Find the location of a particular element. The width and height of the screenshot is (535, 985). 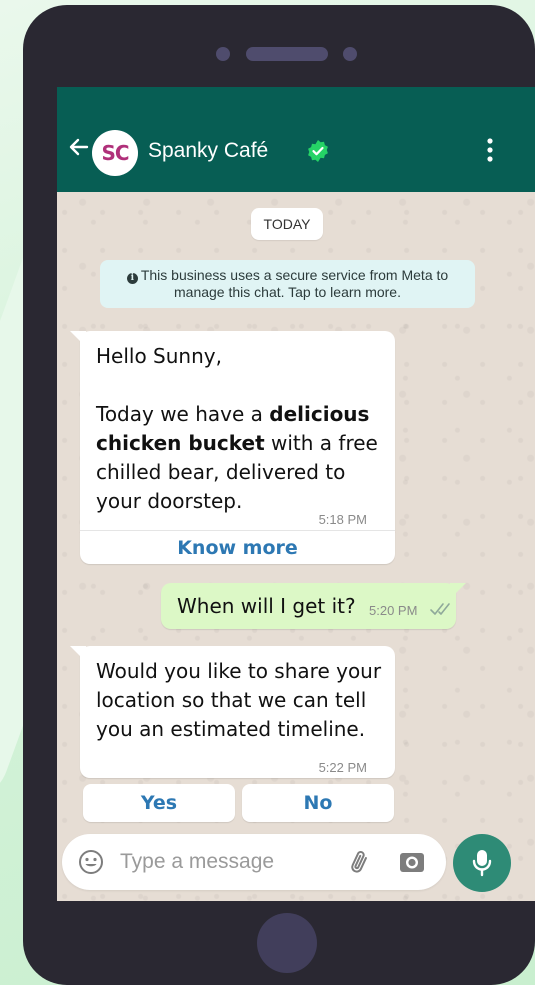

message-greeting: Hello Sunny, is located at coordinates (159, 356).